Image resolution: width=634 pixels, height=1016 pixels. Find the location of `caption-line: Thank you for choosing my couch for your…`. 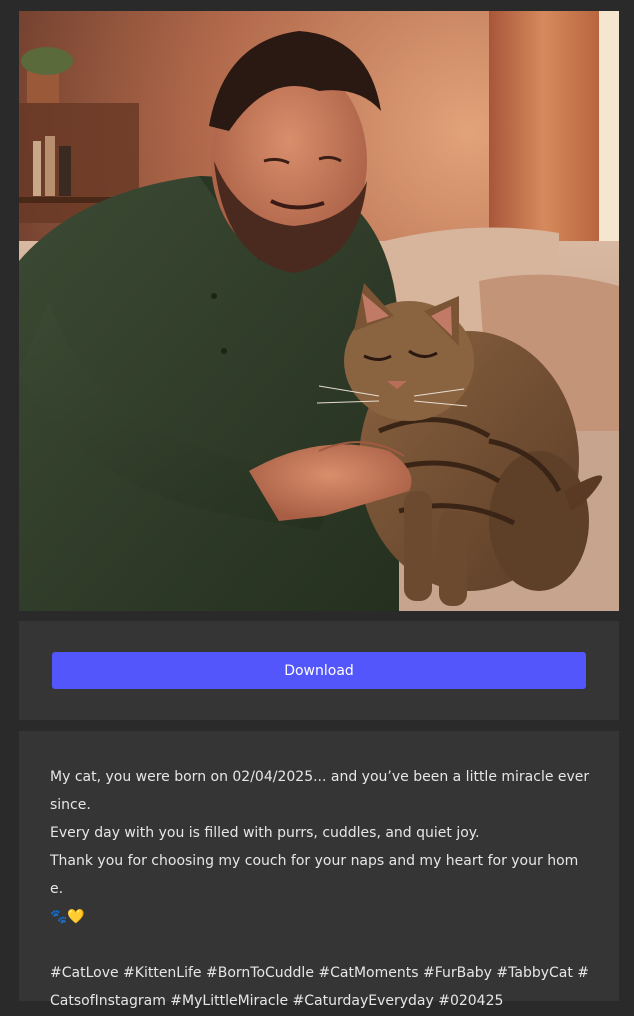

caption-line: Thank you for choosing my couch for your… is located at coordinates (314, 875).